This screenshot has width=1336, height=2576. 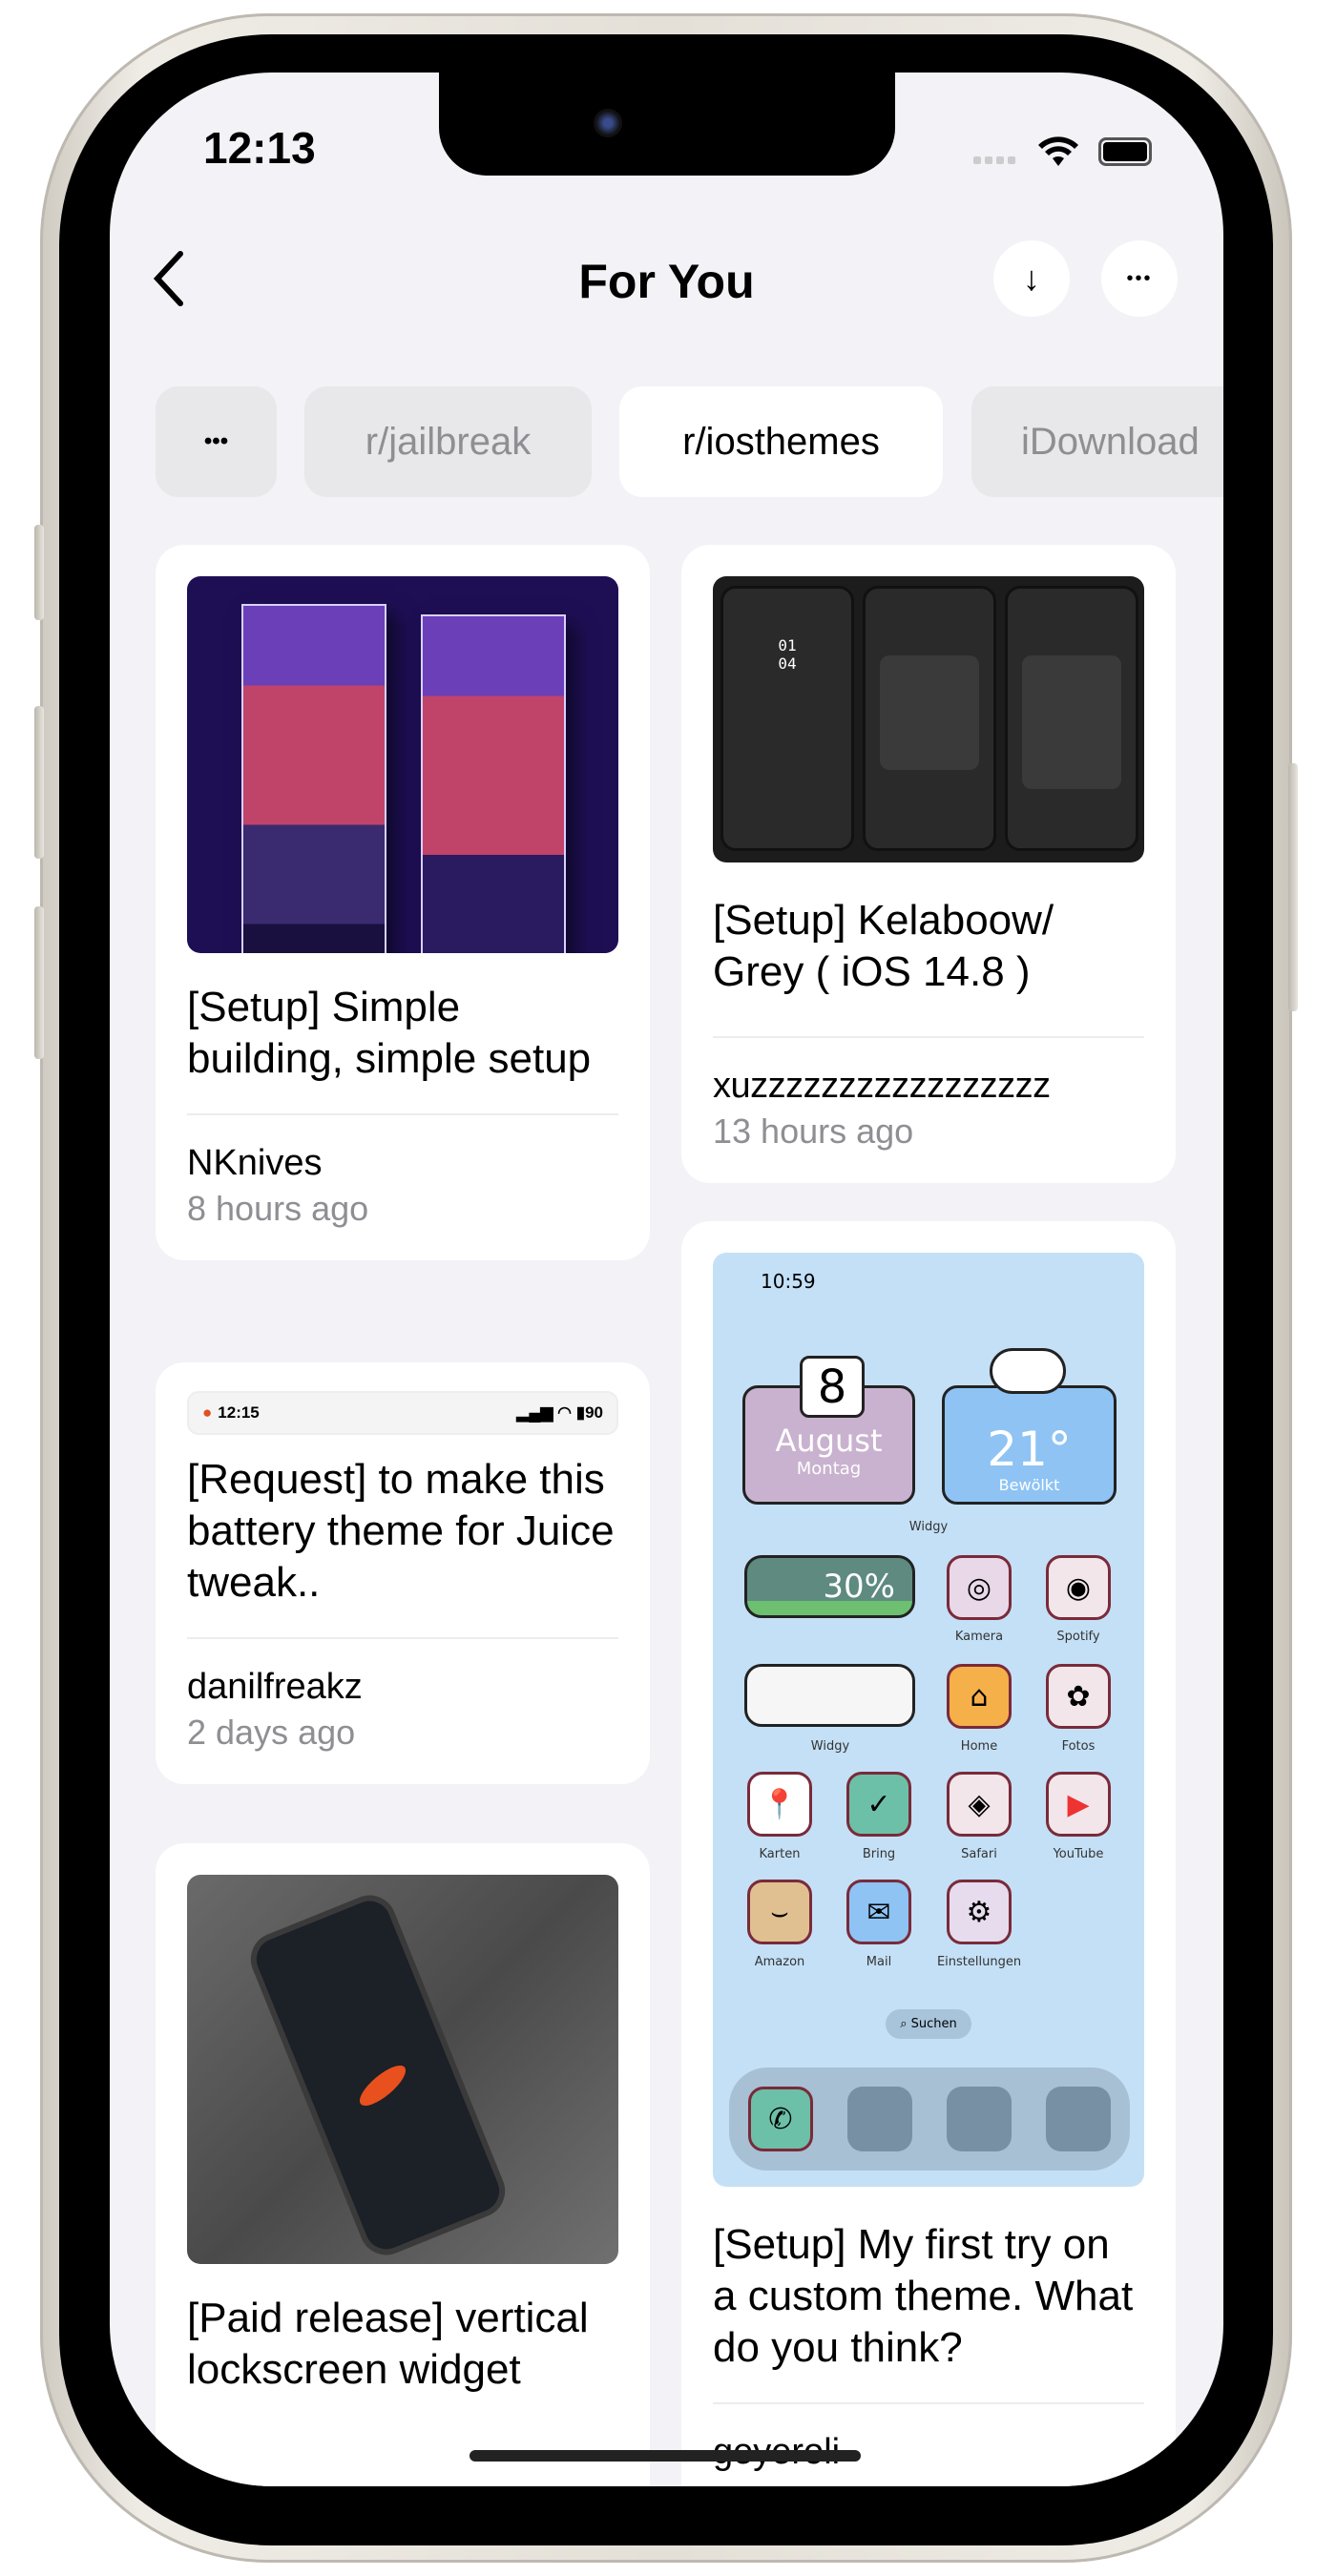 I want to click on search-pill: ⌕ Suchen, so click(x=928, y=2024).